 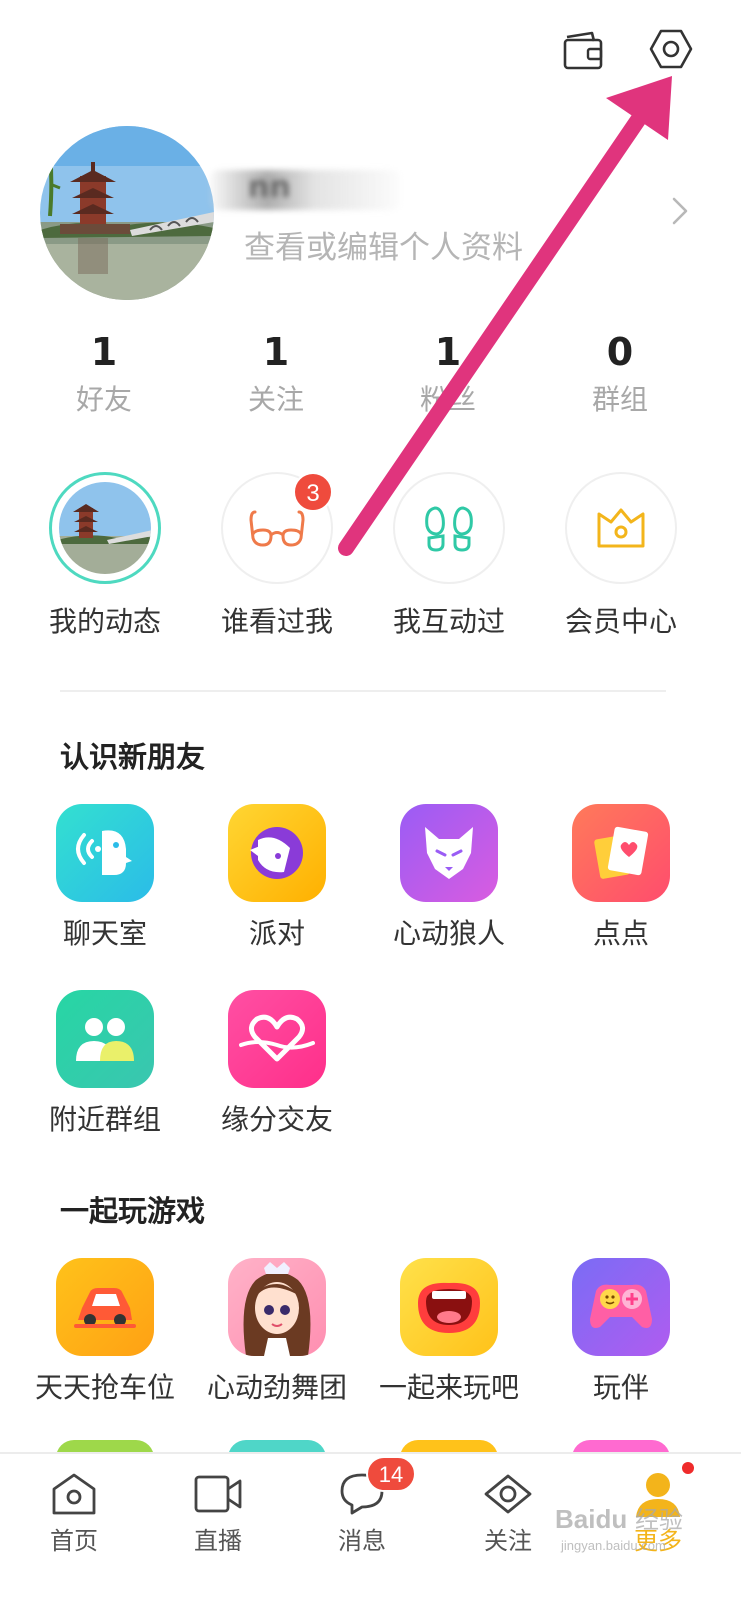 What do you see at coordinates (621, 853) in the screenshot?
I see `heart-card-icon` at bounding box center [621, 853].